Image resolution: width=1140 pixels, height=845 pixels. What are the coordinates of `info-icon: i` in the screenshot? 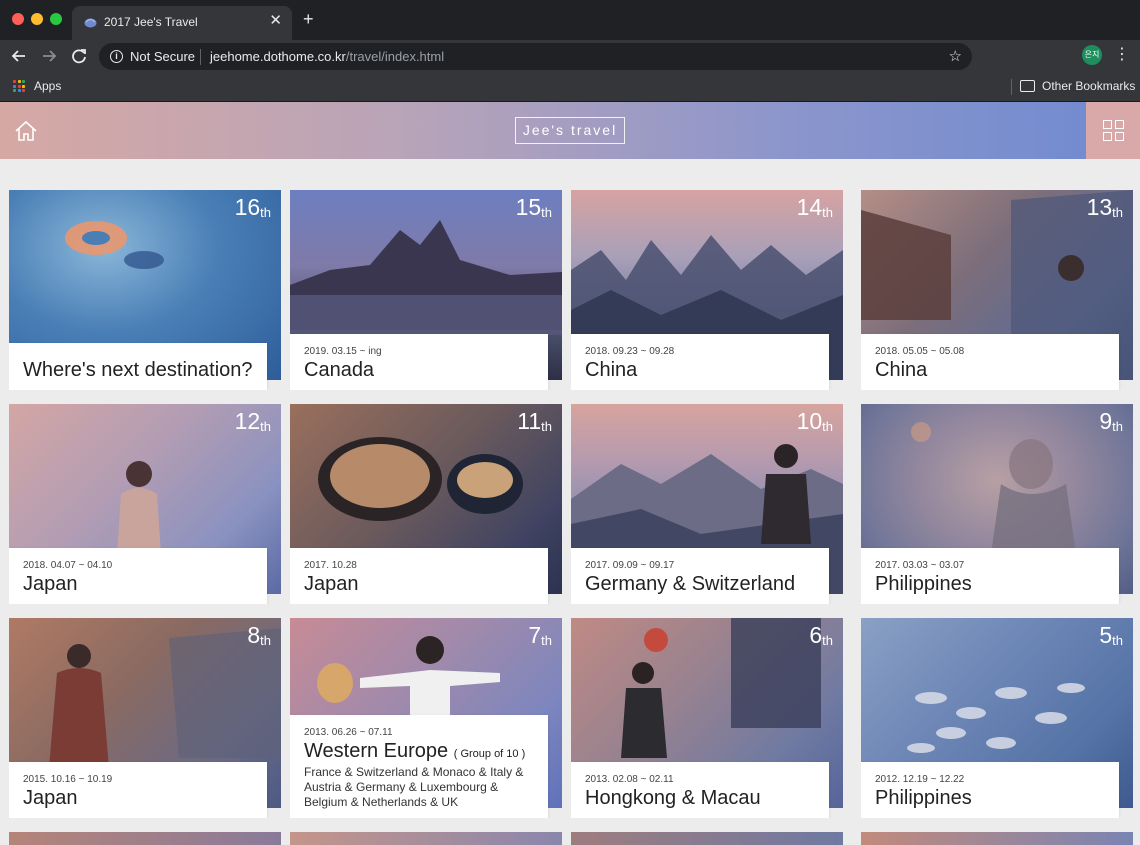 It's located at (116, 56).